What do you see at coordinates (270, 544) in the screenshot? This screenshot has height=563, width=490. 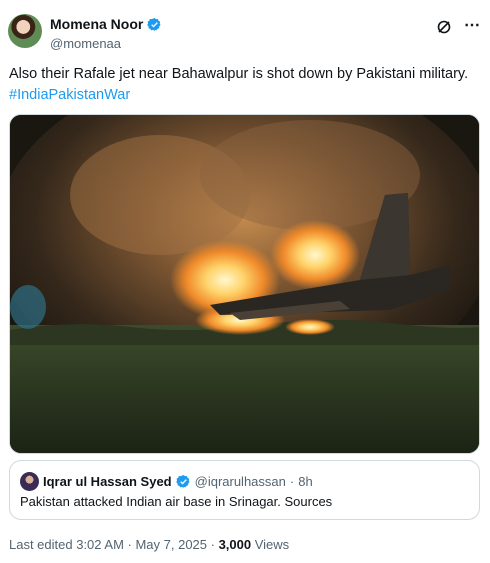 I see `views-label: Views` at bounding box center [270, 544].